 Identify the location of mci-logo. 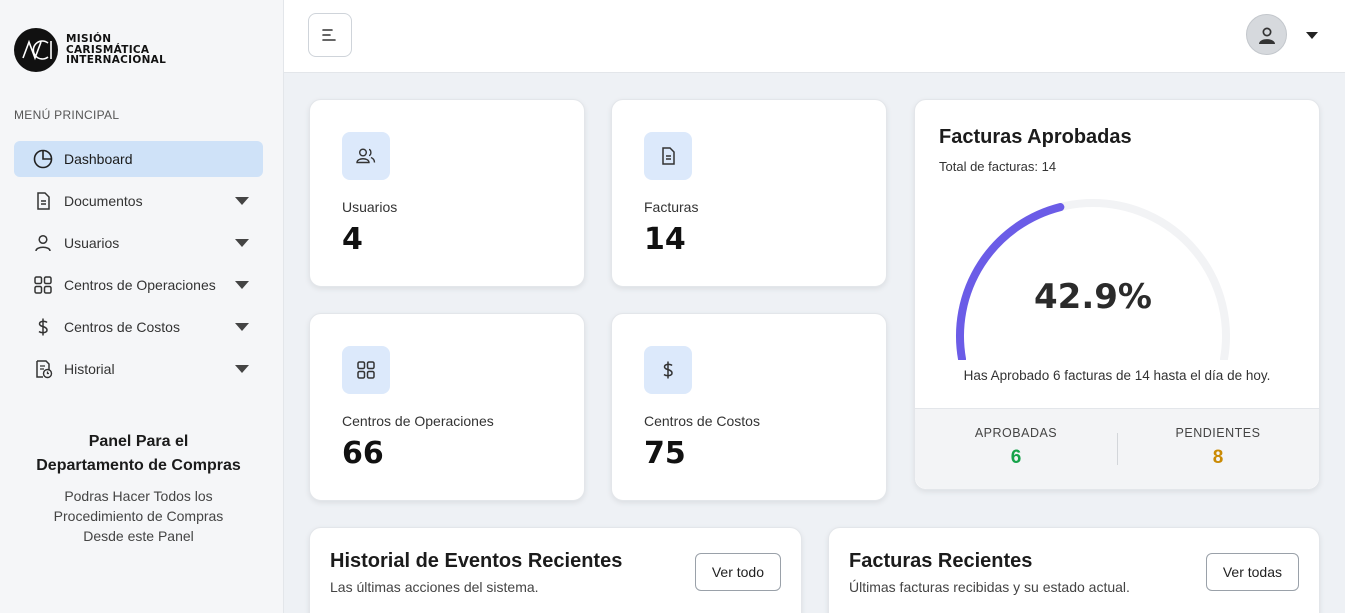
(36, 50).